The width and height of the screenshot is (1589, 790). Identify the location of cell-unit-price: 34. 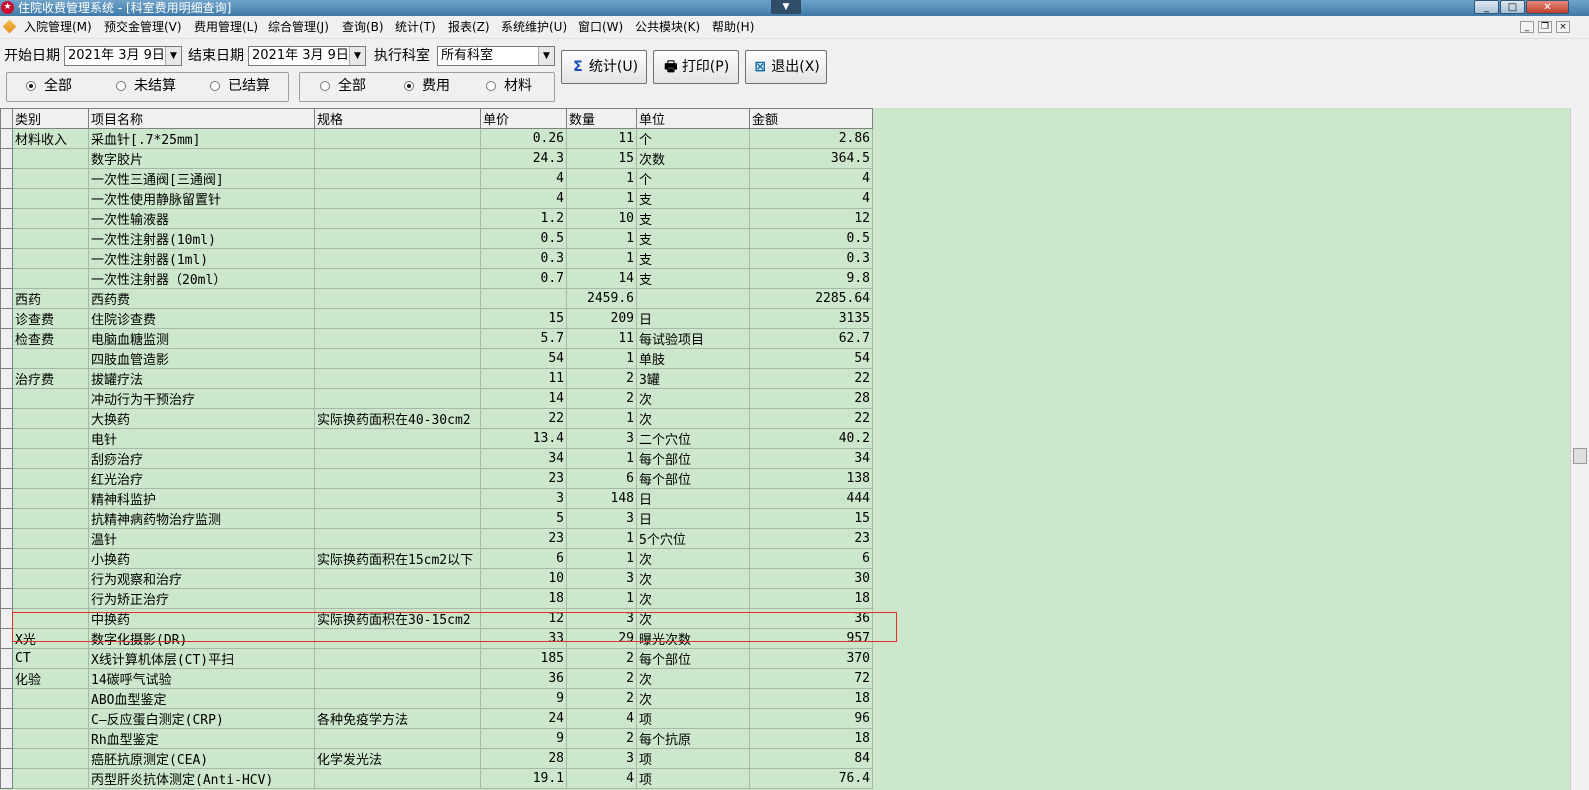
(523, 458).